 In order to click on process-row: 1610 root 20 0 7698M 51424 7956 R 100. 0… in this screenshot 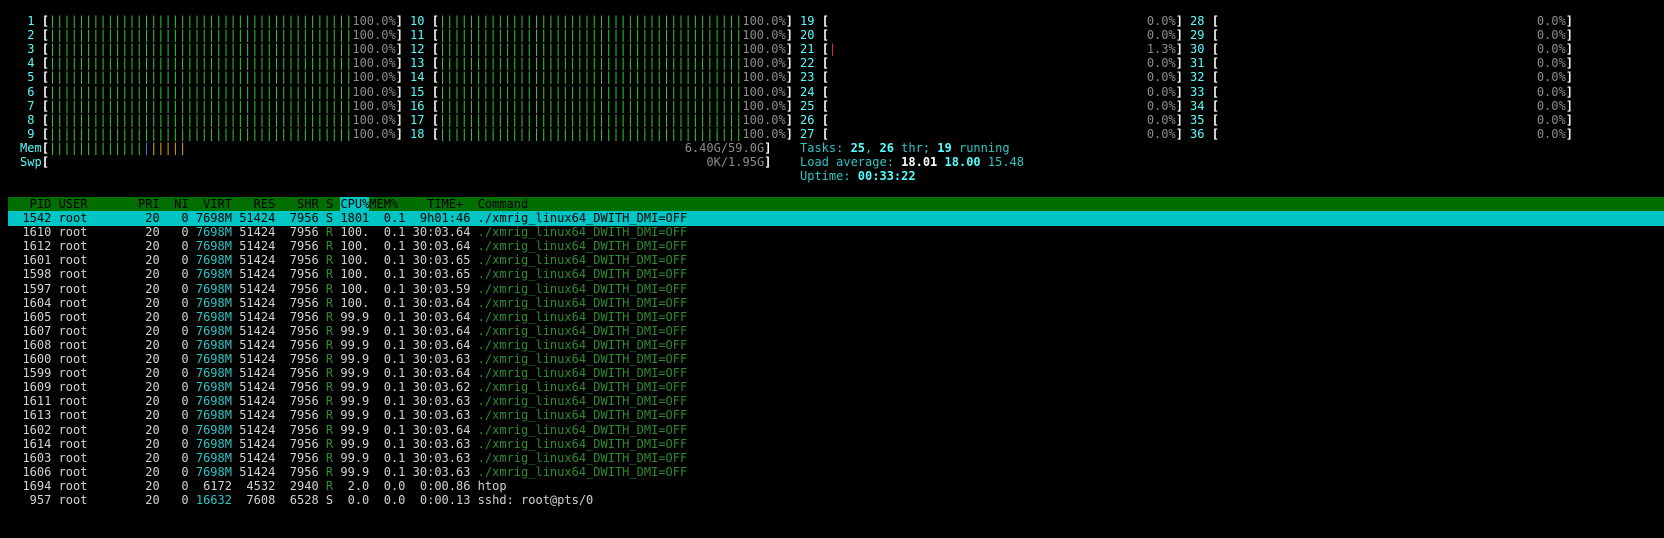, I will do `click(836, 232)`.